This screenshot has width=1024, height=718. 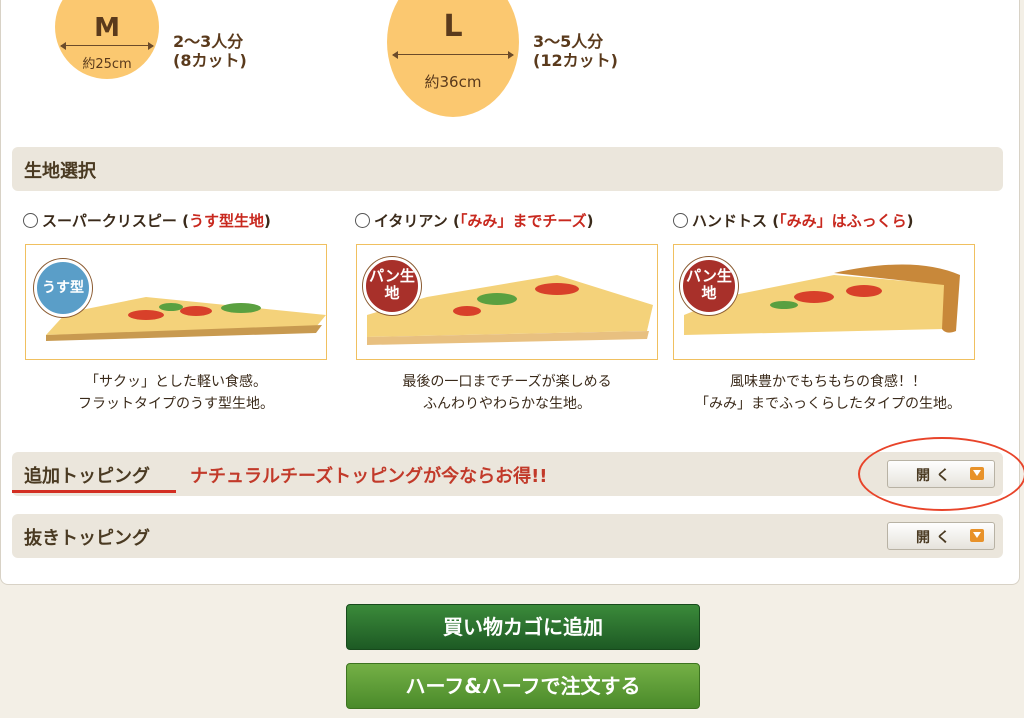 I want to click on option-2-desc-line2: ふんわりやわらかな生地。, so click(x=507, y=404).